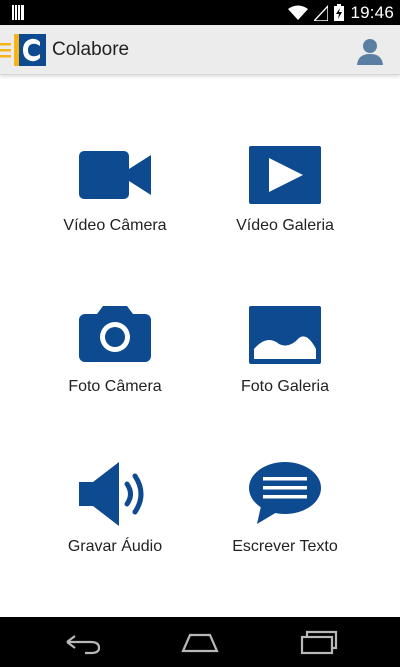 The image size is (400, 667). I want to click on photo-camera-icon, so click(115, 334).